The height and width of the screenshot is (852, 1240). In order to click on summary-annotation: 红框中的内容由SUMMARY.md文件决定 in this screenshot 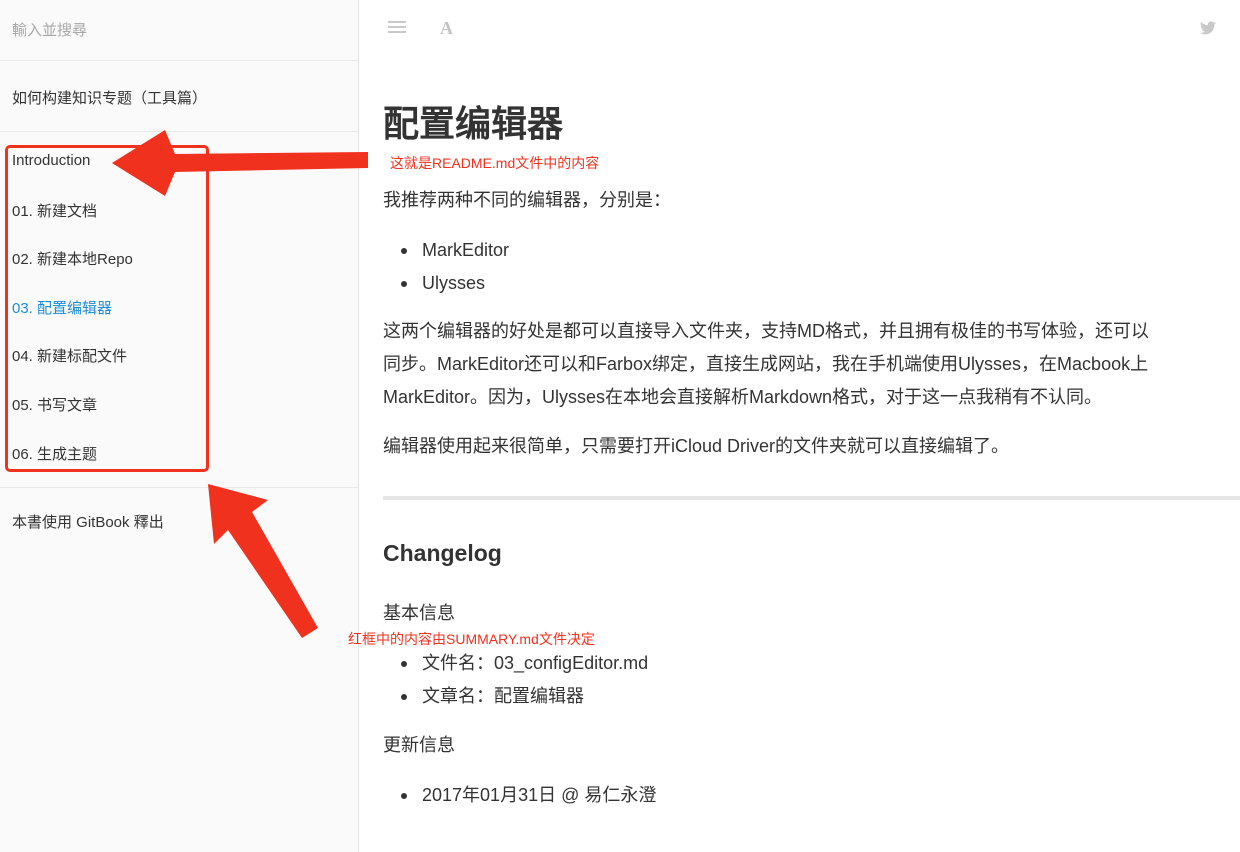, I will do `click(471, 639)`.